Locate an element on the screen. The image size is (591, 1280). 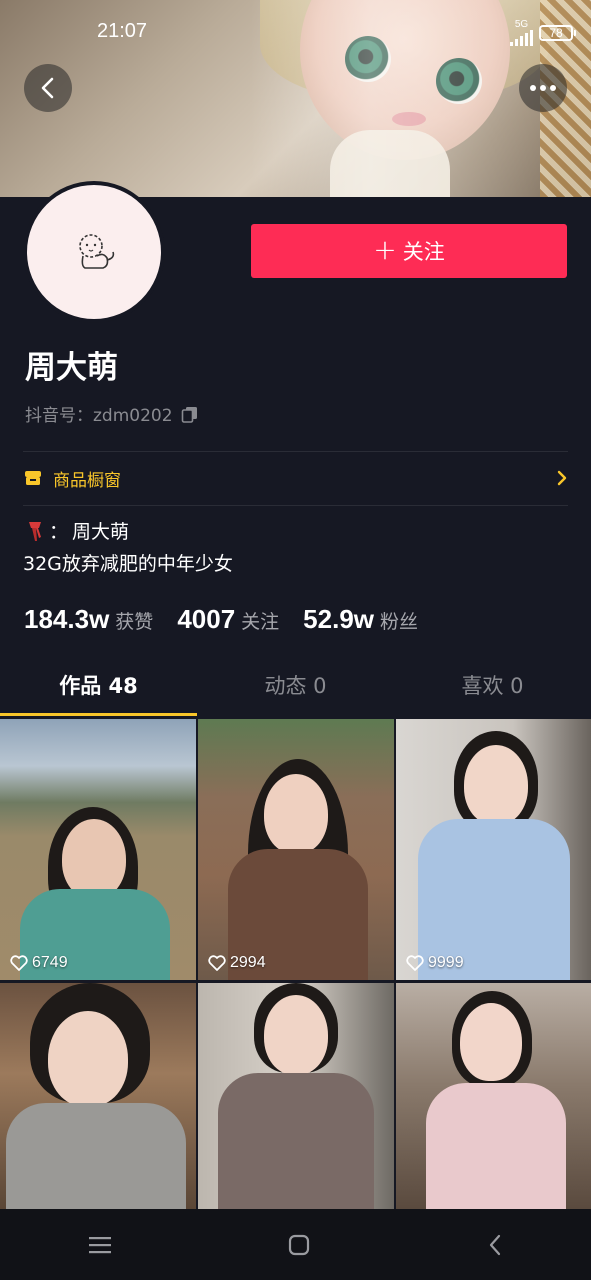
video-likes: 6749 is located at coordinates (39, 963).